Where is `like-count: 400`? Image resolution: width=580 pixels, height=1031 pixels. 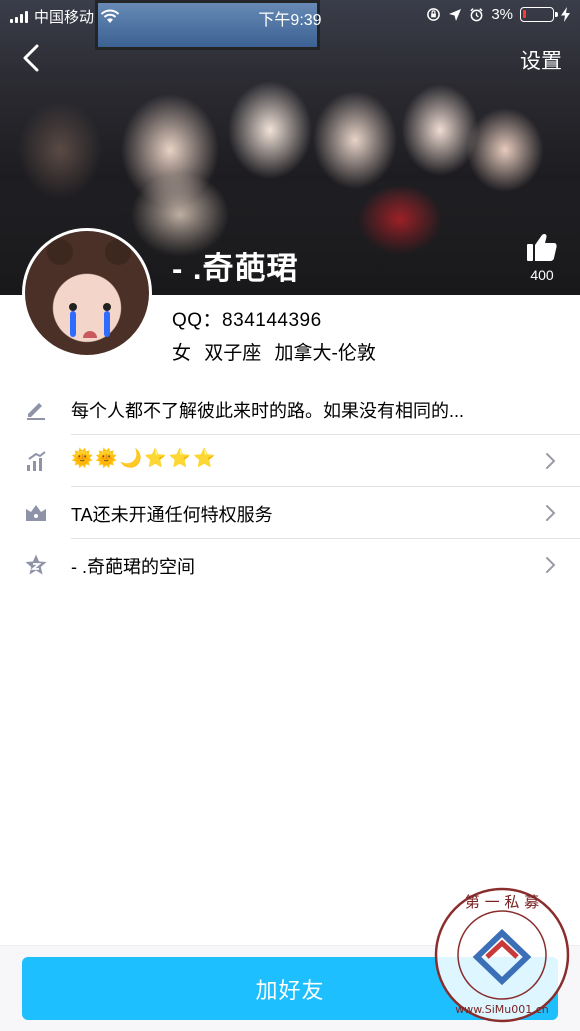
like-count: 400 is located at coordinates (542, 275).